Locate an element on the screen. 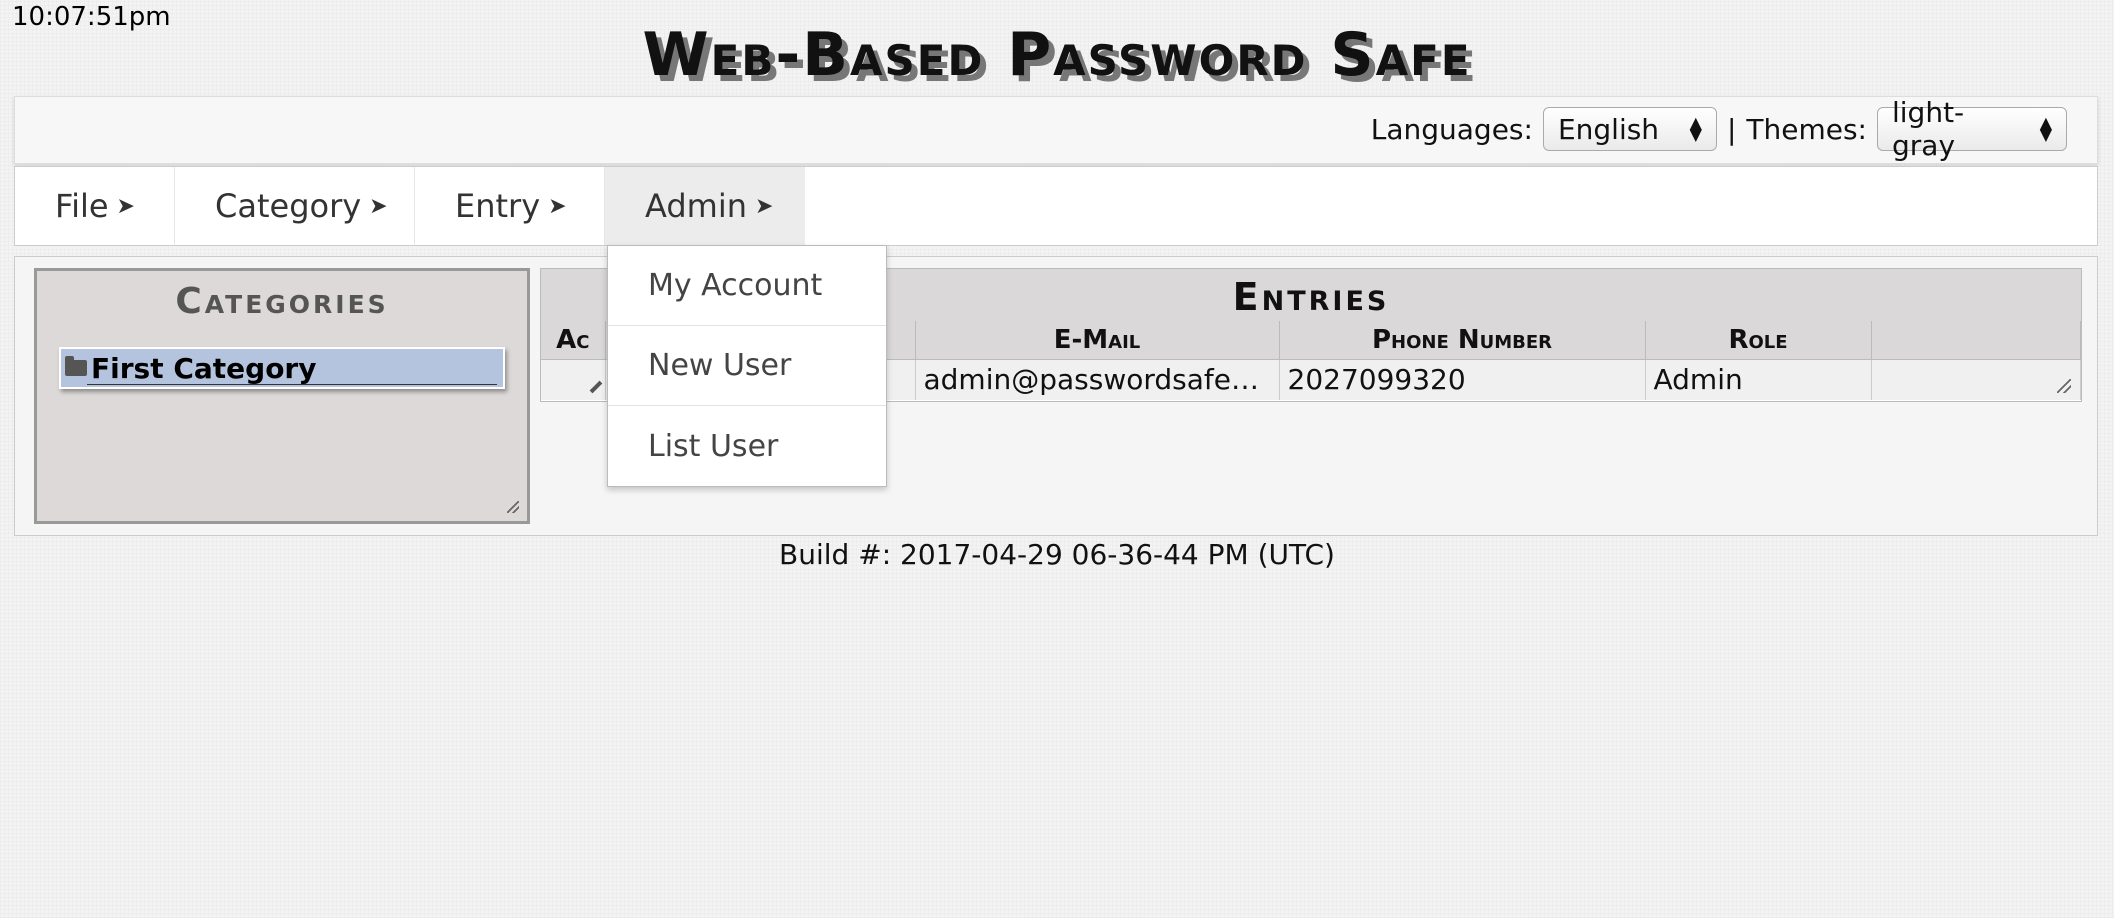 The height and width of the screenshot is (918, 2114). menu-admin: Admin ➤ is located at coordinates (705, 206).